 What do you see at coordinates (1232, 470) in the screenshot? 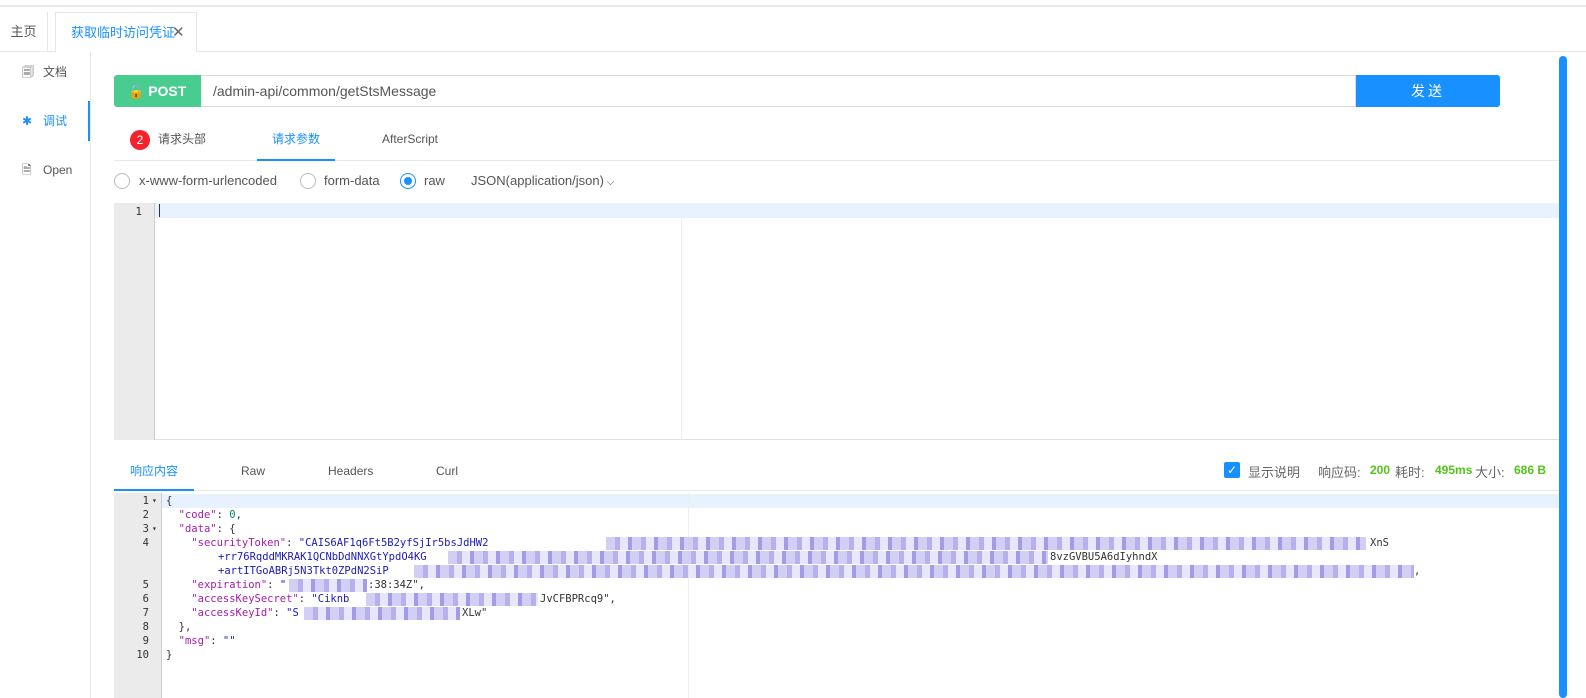
I see `show-description-checkbox: ✓` at bounding box center [1232, 470].